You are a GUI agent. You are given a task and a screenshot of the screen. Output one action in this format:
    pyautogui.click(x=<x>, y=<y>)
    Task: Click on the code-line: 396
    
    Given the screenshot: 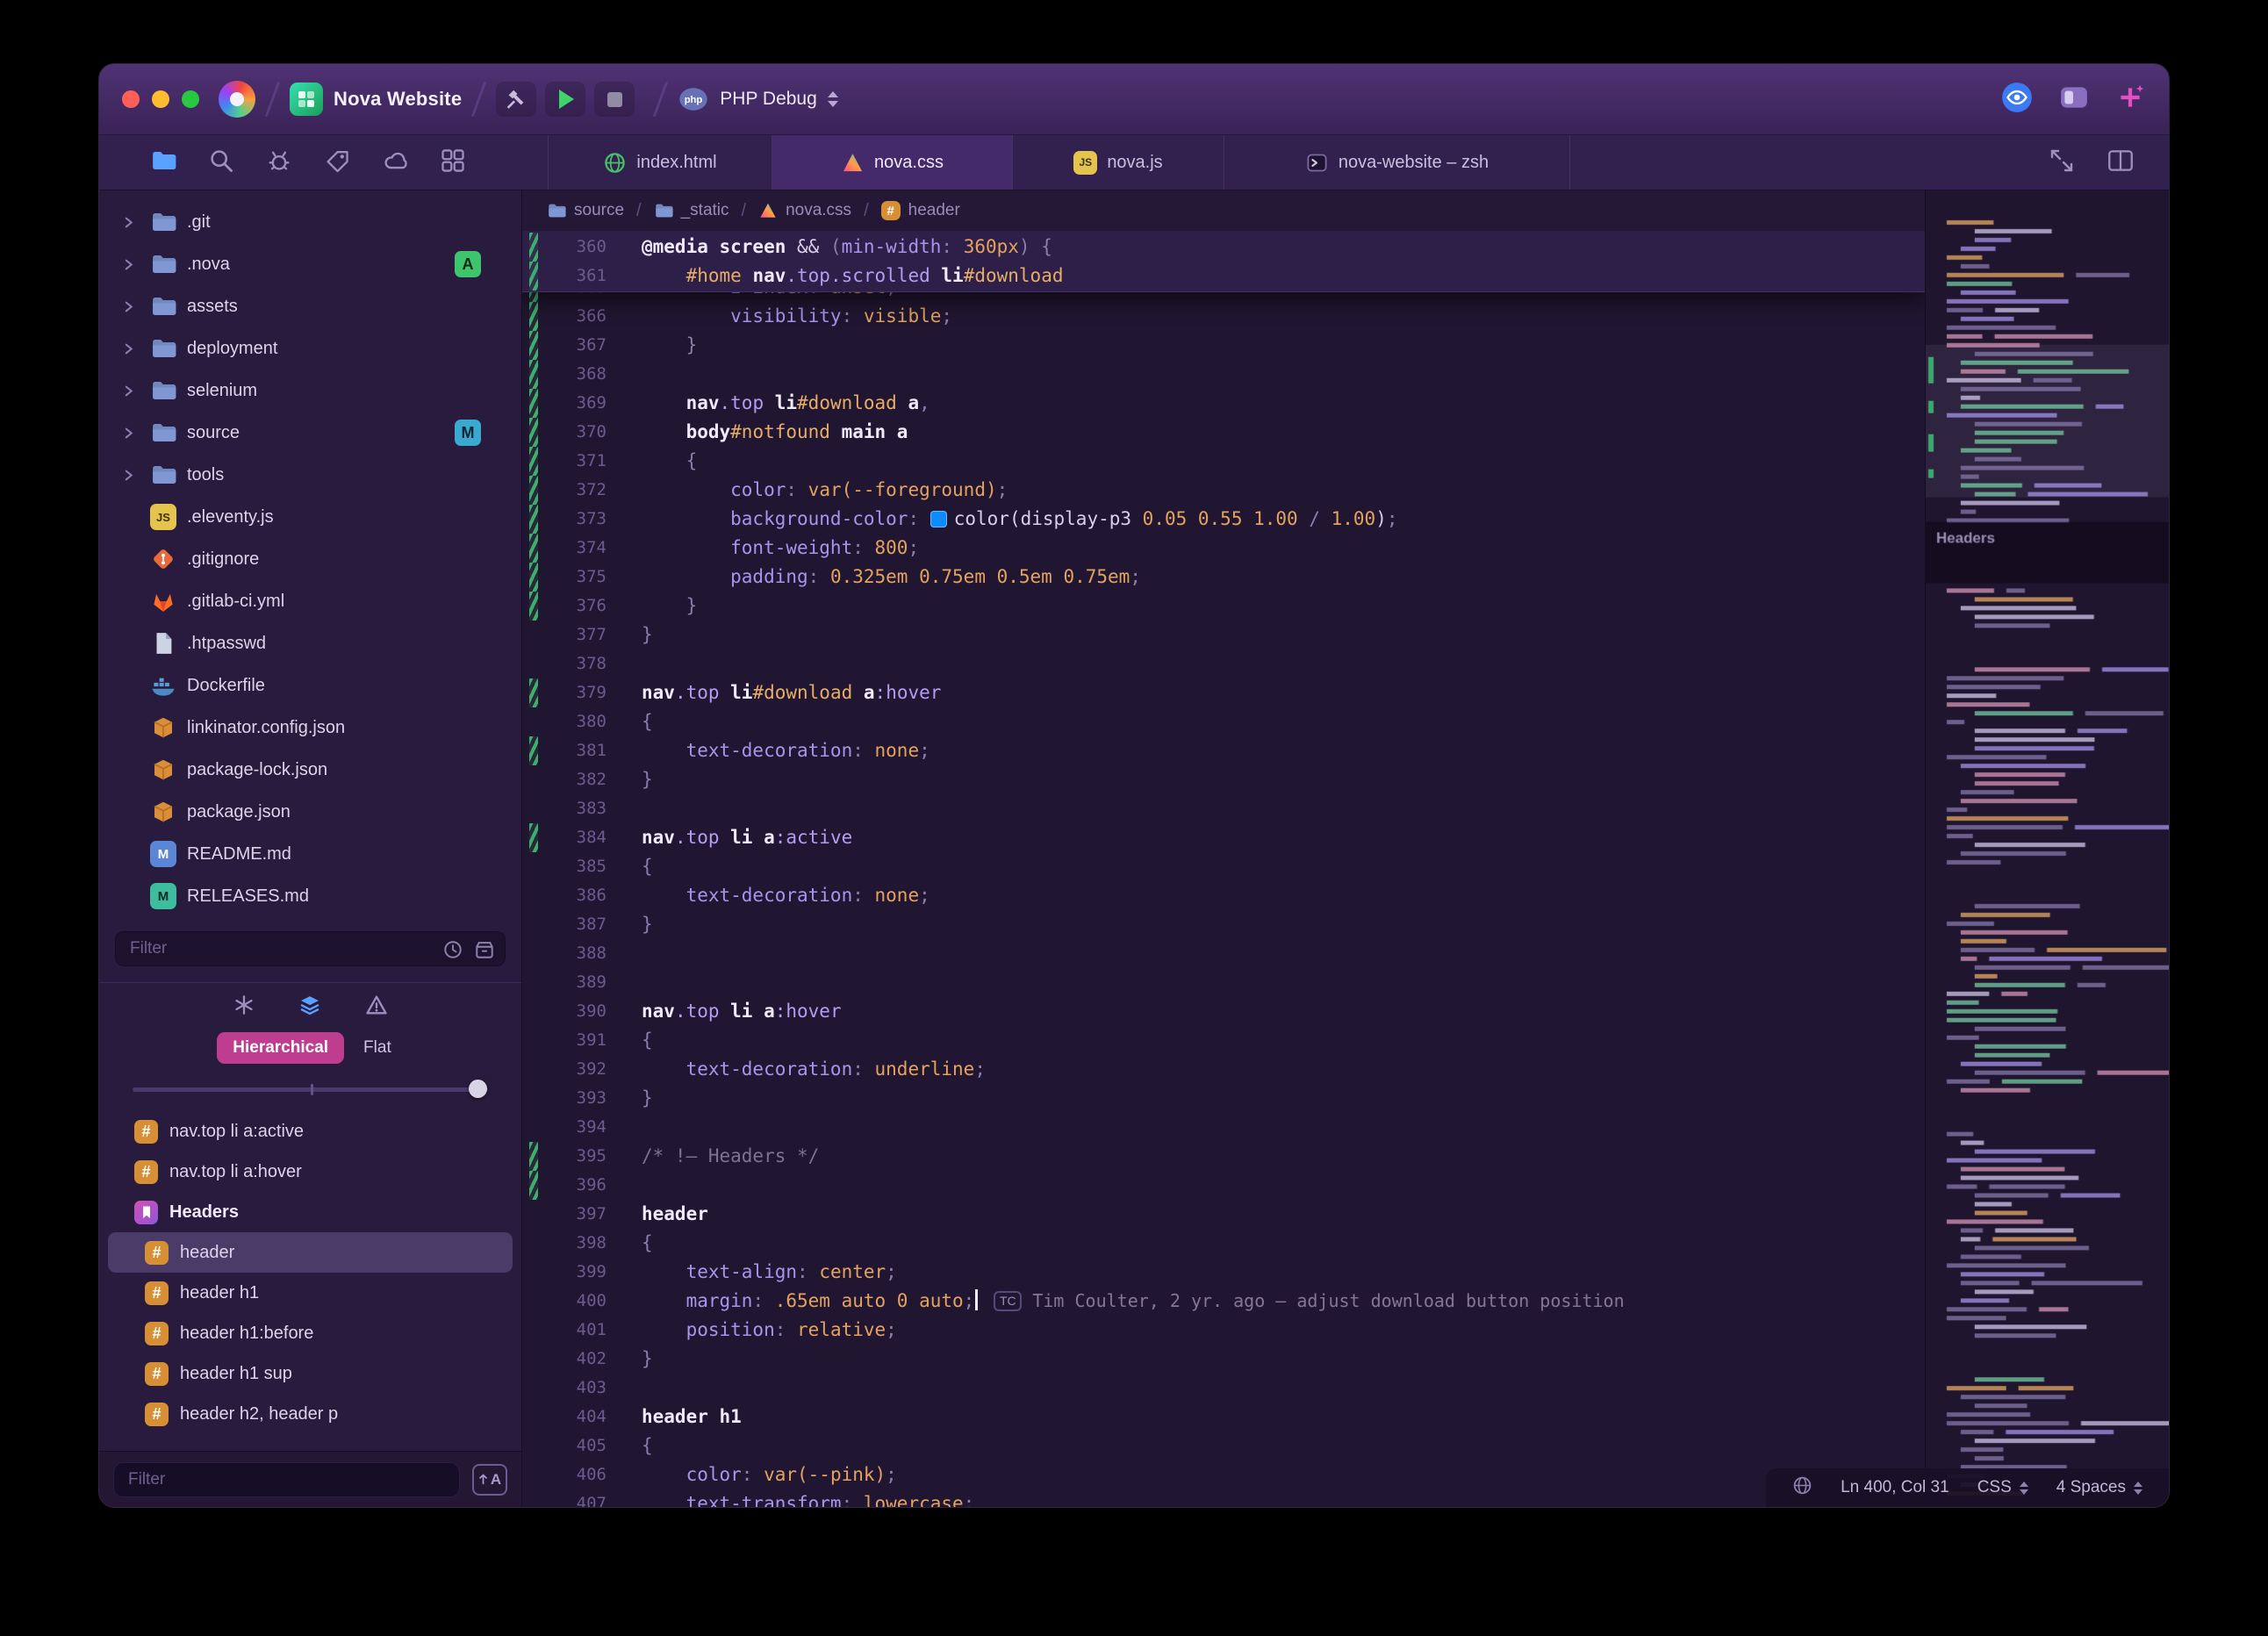 What is the action you would take?
    pyautogui.click(x=1223, y=1185)
    